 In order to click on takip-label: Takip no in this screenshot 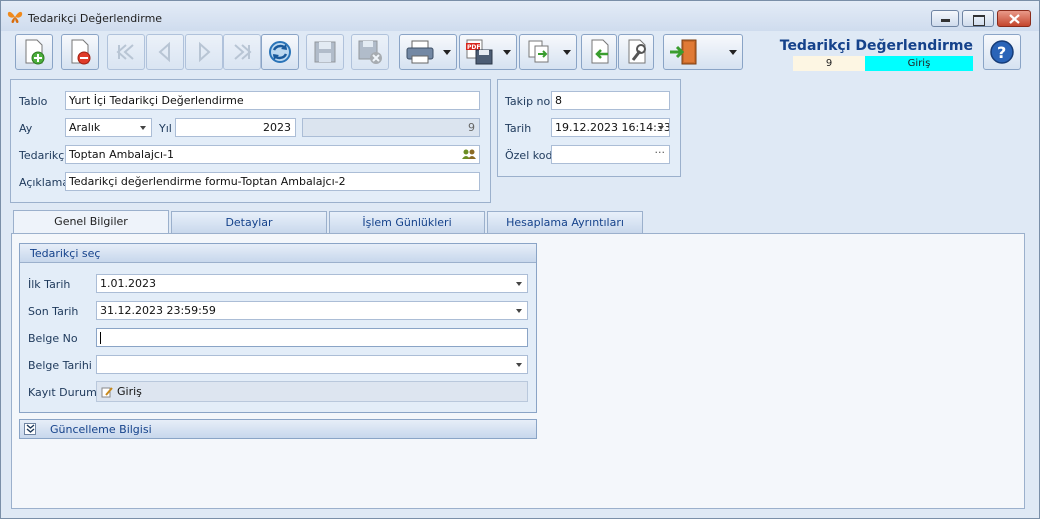, I will do `click(528, 101)`.